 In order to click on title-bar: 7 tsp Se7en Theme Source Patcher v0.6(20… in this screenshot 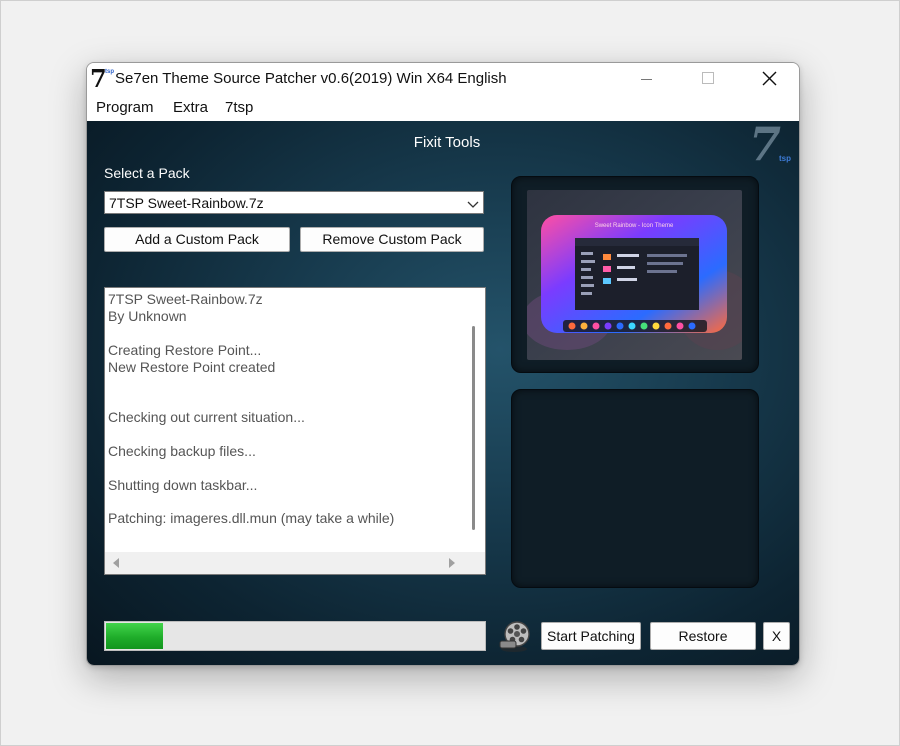, I will do `click(443, 79)`.